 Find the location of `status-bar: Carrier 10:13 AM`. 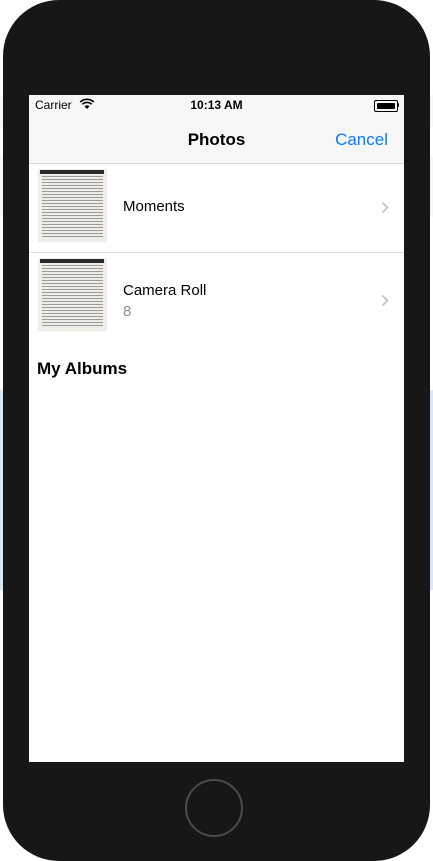

status-bar: Carrier 10:13 AM is located at coordinates (216, 105).